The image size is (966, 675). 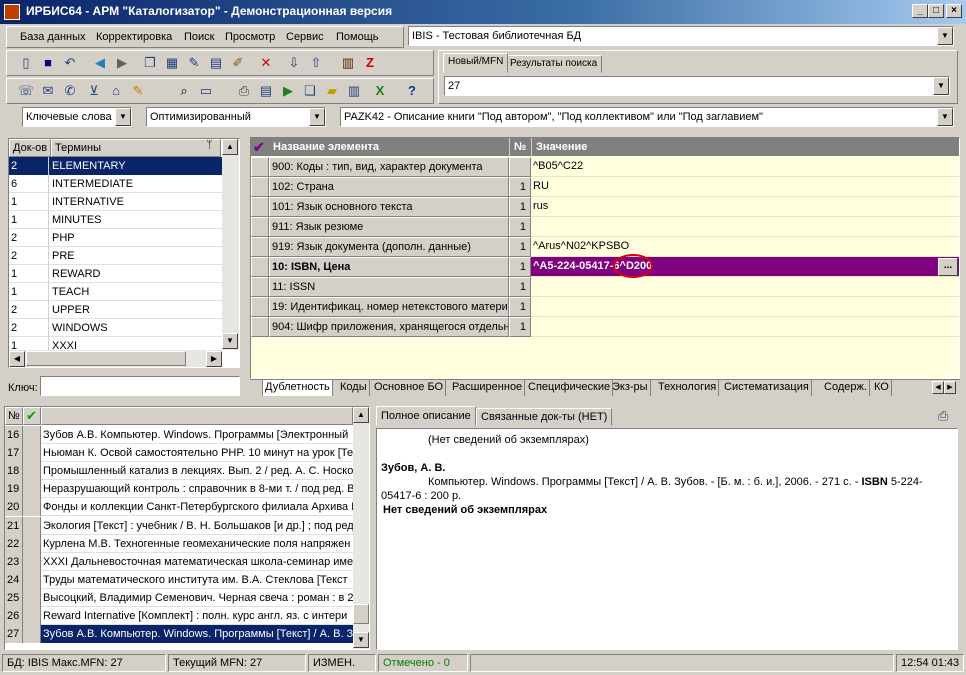 I want to click on tab-full-description: Полное описание, so click(x=426, y=416).